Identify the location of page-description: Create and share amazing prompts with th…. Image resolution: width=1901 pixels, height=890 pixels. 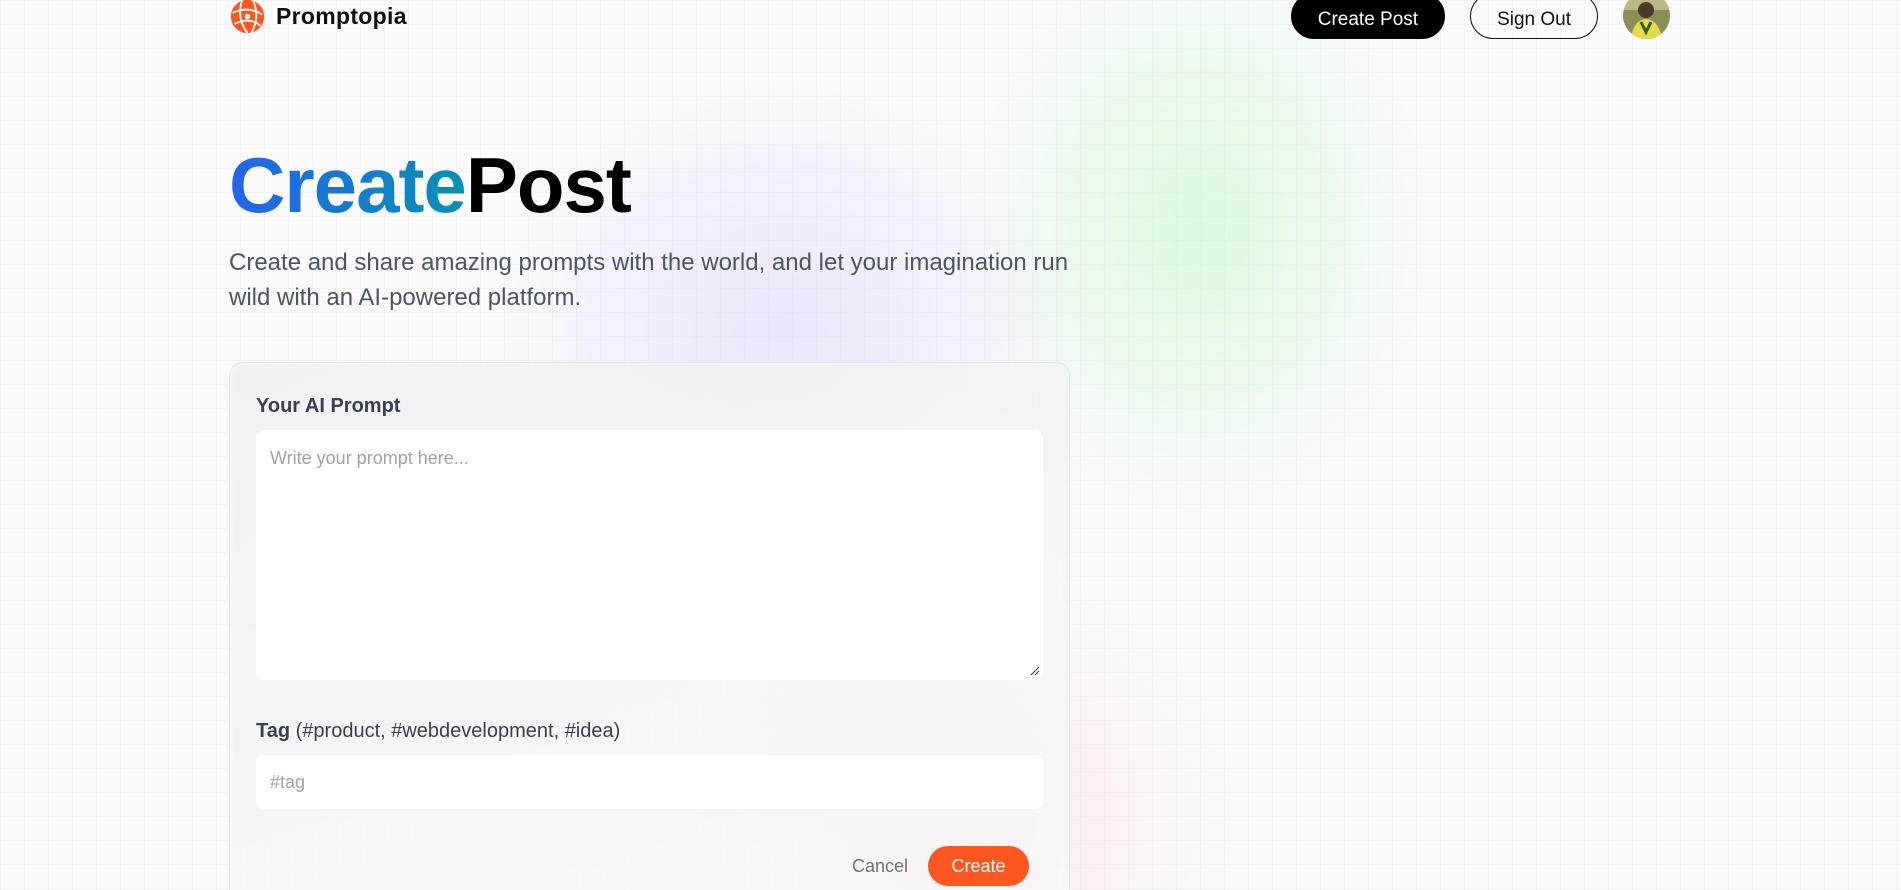
(649, 280).